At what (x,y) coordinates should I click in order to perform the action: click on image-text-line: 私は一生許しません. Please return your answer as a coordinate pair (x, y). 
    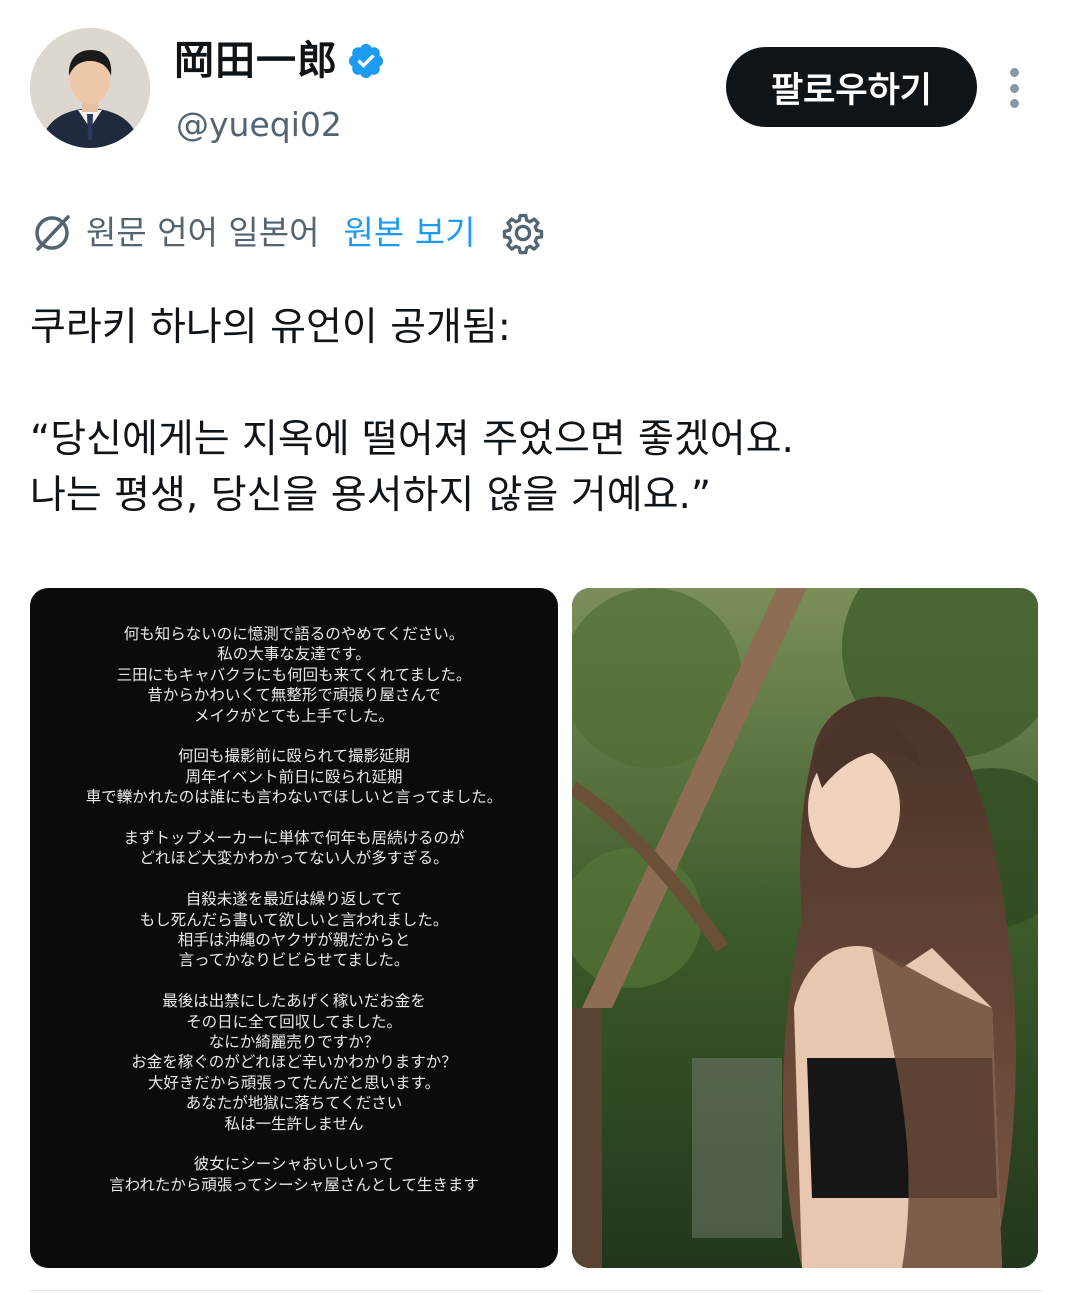
    Looking at the image, I should click on (294, 1123).